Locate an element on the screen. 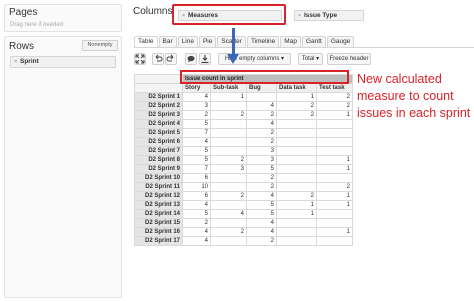  column-header-story: Story is located at coordinates (196, 88).